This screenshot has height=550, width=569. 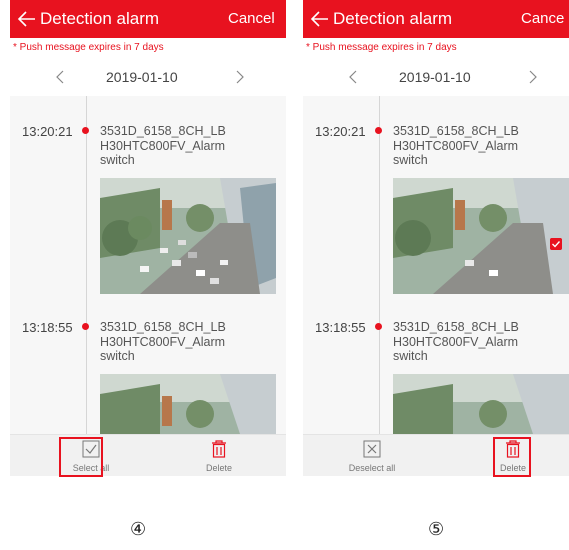 I want to click on delete-label: Delete, so click(x=218, y=468).